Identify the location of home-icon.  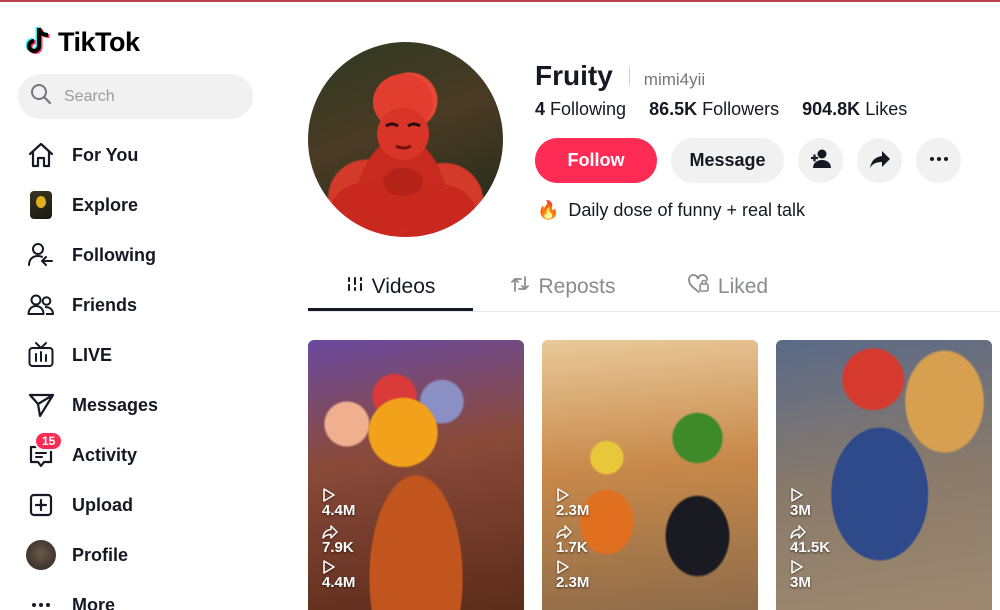
(41, 155).